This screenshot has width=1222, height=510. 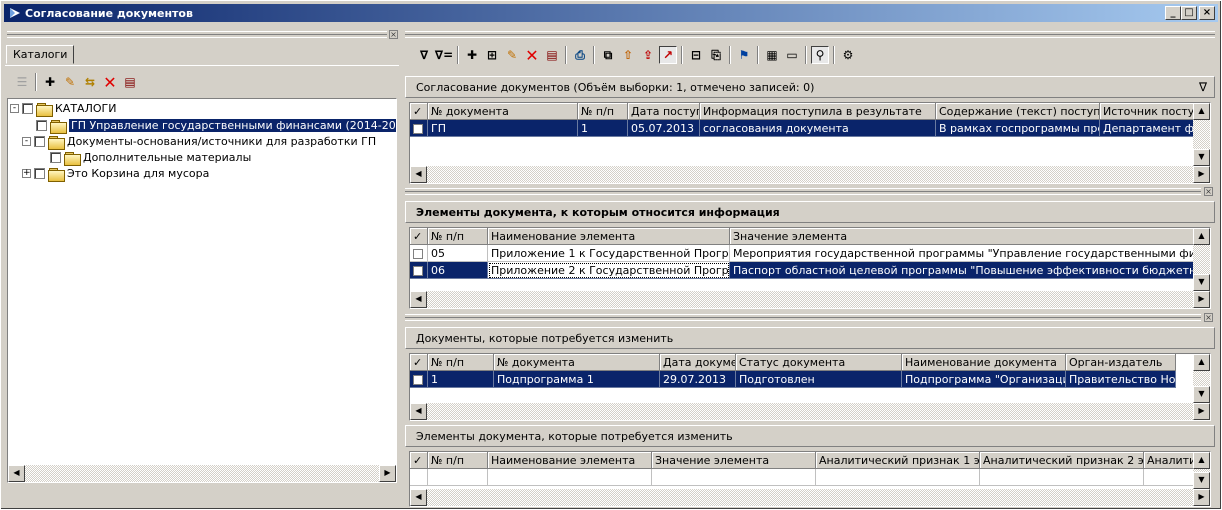 What do you see at coordinates (70, 82) in the screenshot?
I see `edit-icon: ✎` at bounding box center [70, 82].